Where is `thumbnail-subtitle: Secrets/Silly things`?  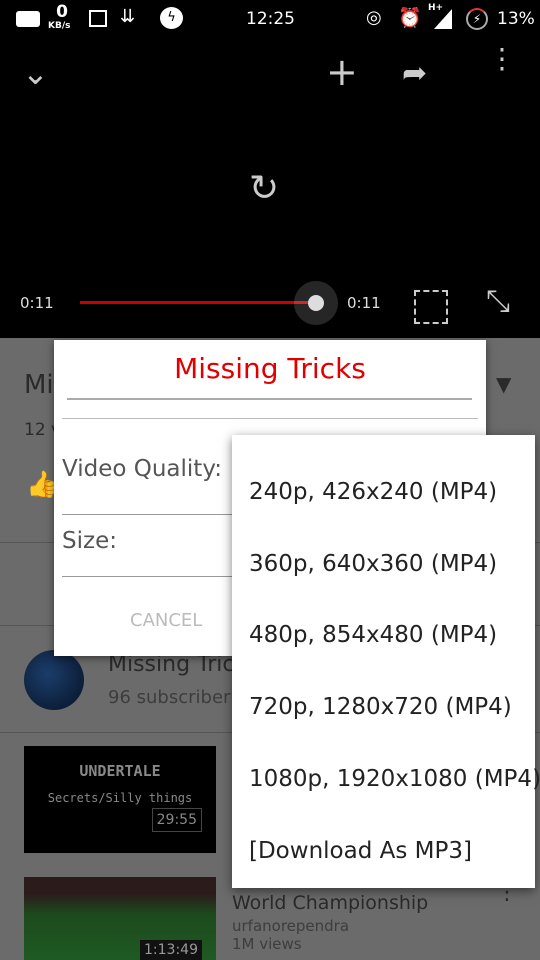 thumbnail-subtitle: Secrets/Silly things is located at coordinates (120, 798).